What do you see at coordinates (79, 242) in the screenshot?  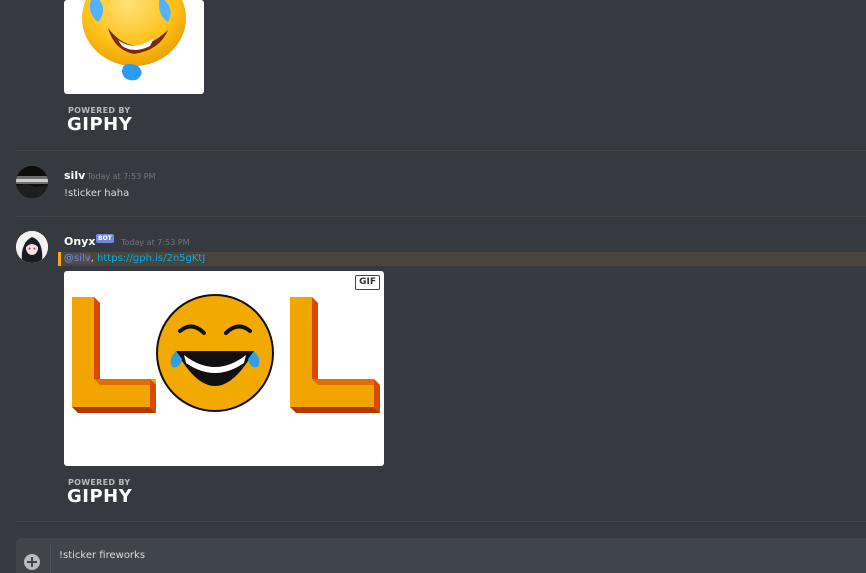 I see `message-author: Onyx` at bounding box center [79, 242].